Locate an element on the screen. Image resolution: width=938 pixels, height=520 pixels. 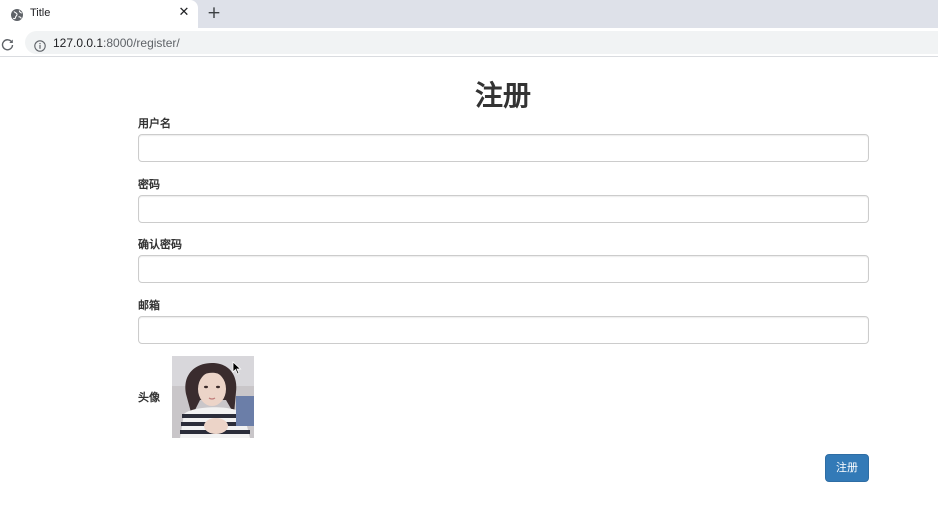
url-text: 127.0.0.1:8000/register/ is located at coordinates (116, 43).